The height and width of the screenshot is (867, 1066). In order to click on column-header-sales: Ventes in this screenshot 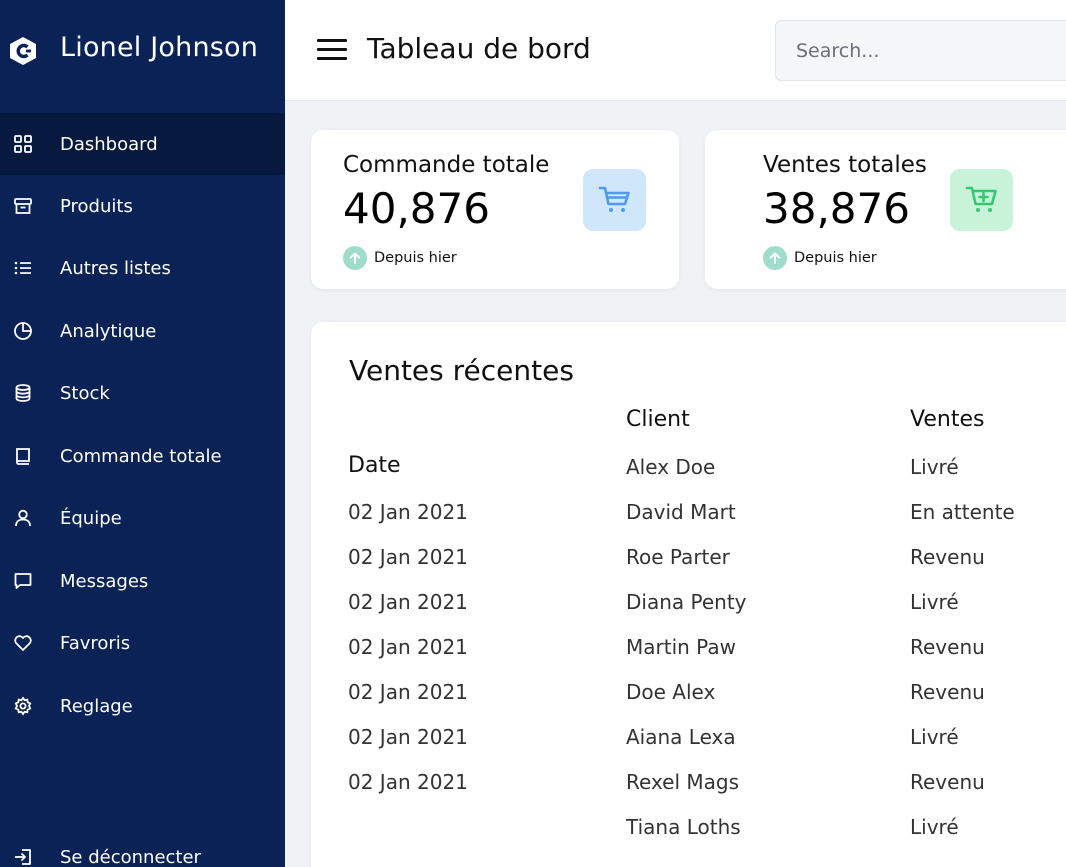, I will do `click(947, 419)`.